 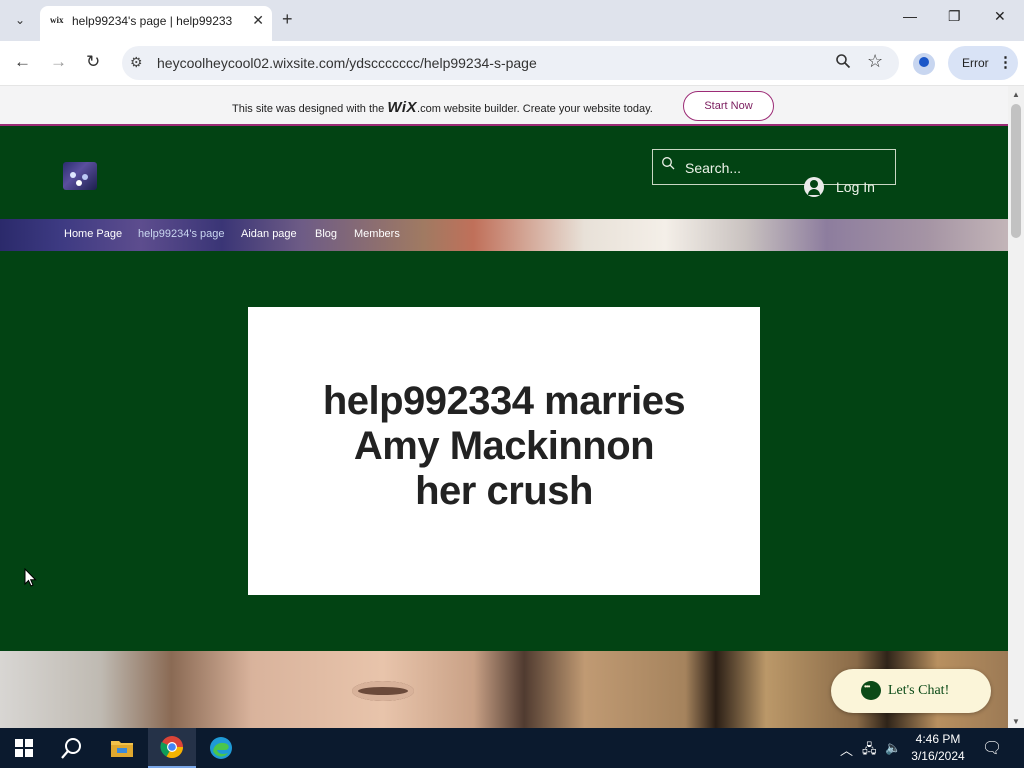 I want to click on photo-detail, so click(x=383, y=691).